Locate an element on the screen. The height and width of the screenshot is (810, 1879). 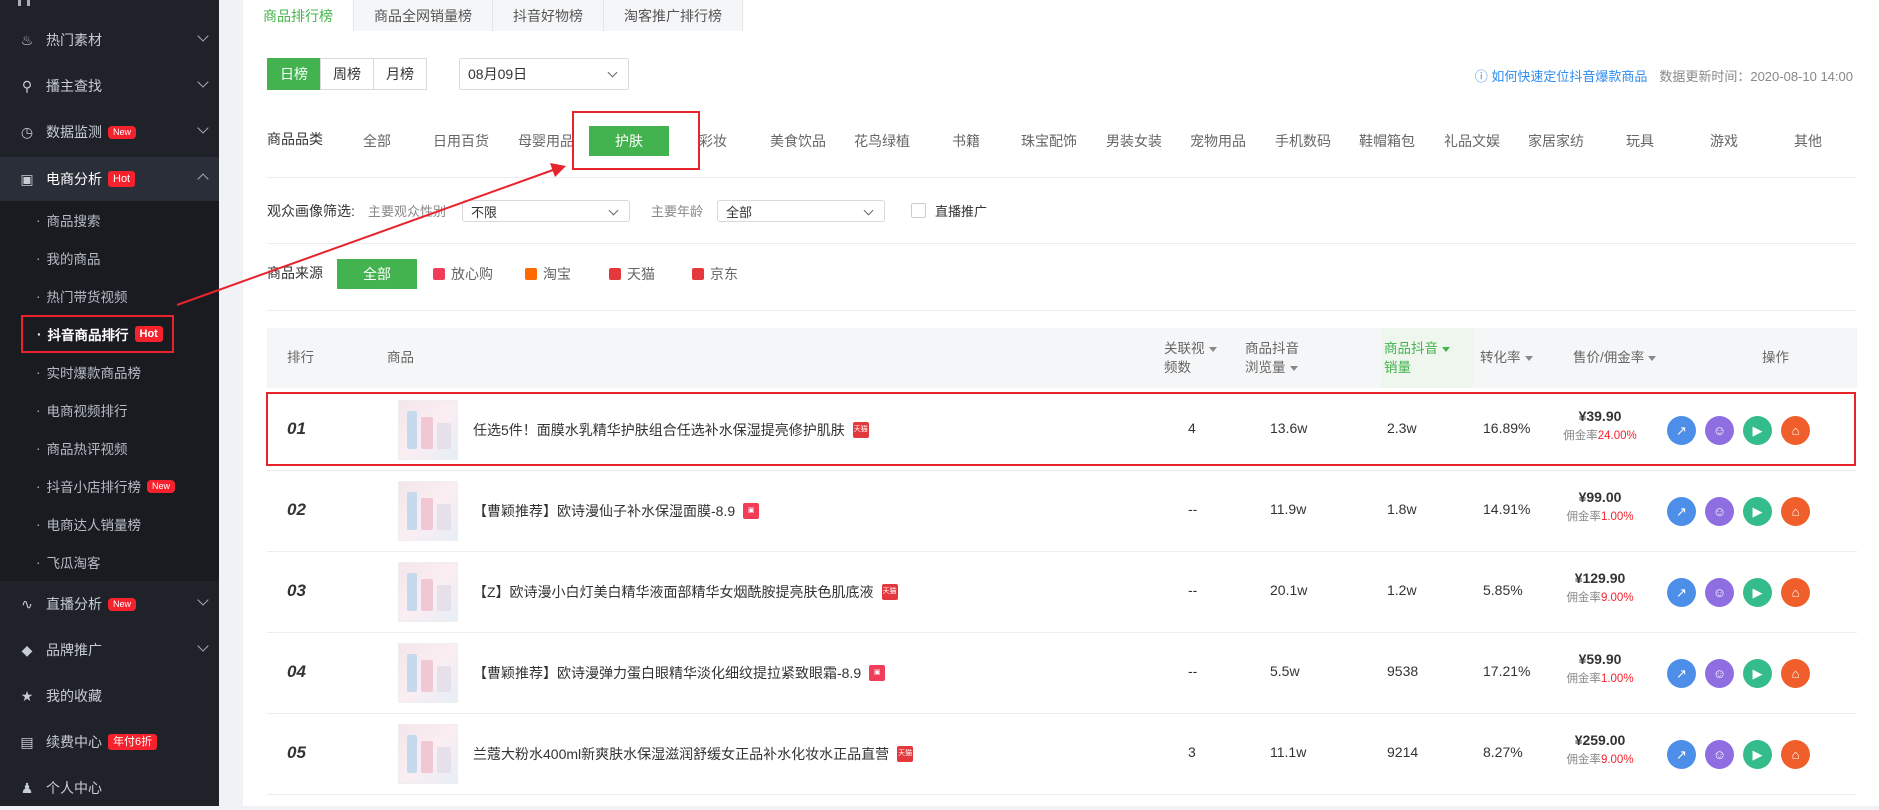
category-gifts: 礼品文娱 is located at coordinates (1472, 141).